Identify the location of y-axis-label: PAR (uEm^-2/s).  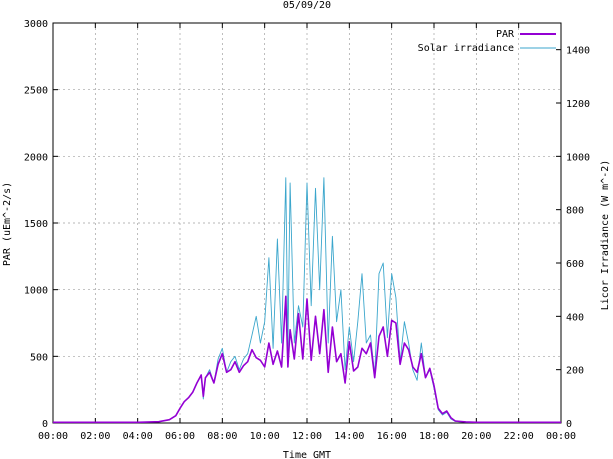
(7, 224).